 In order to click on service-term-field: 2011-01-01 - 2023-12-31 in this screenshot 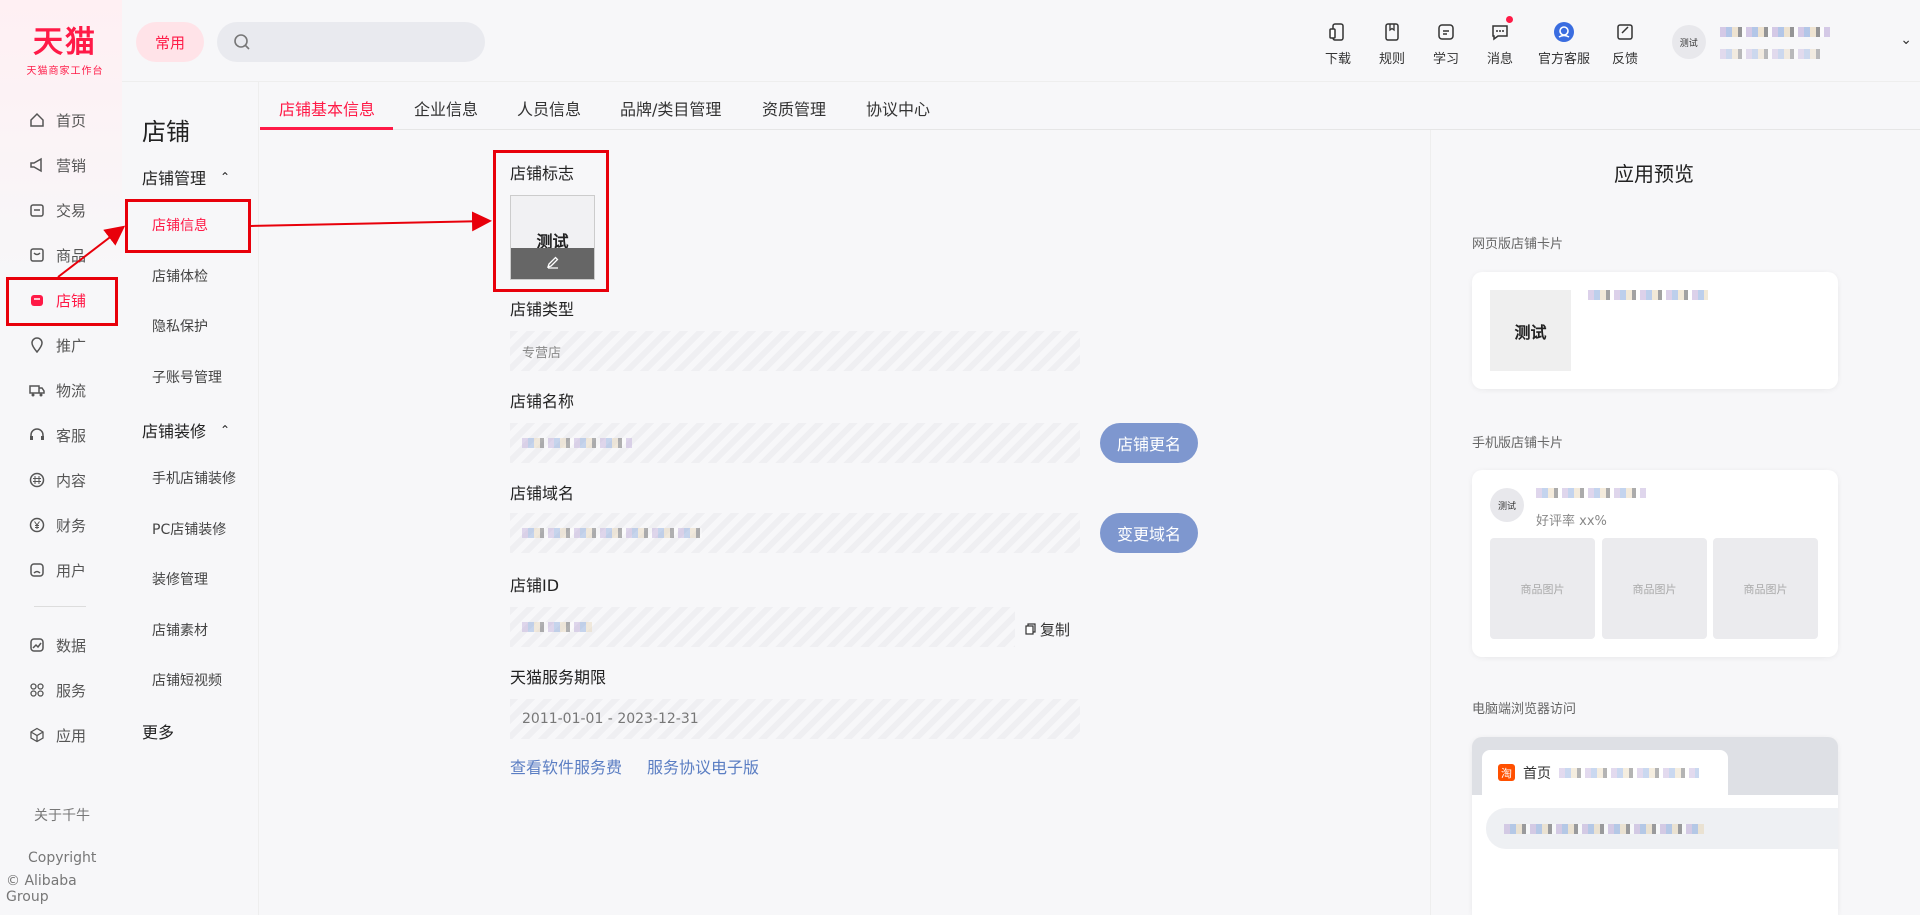, I will do `click(795, 719)`.